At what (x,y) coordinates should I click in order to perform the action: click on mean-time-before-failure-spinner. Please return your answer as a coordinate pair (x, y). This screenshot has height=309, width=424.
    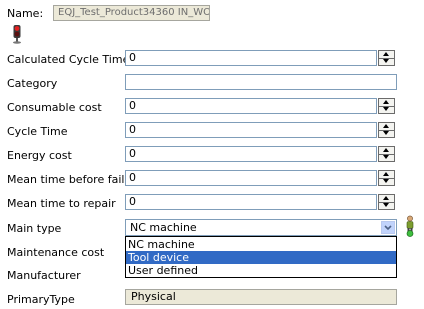
    Looking at the image, I should click on (386, 178).